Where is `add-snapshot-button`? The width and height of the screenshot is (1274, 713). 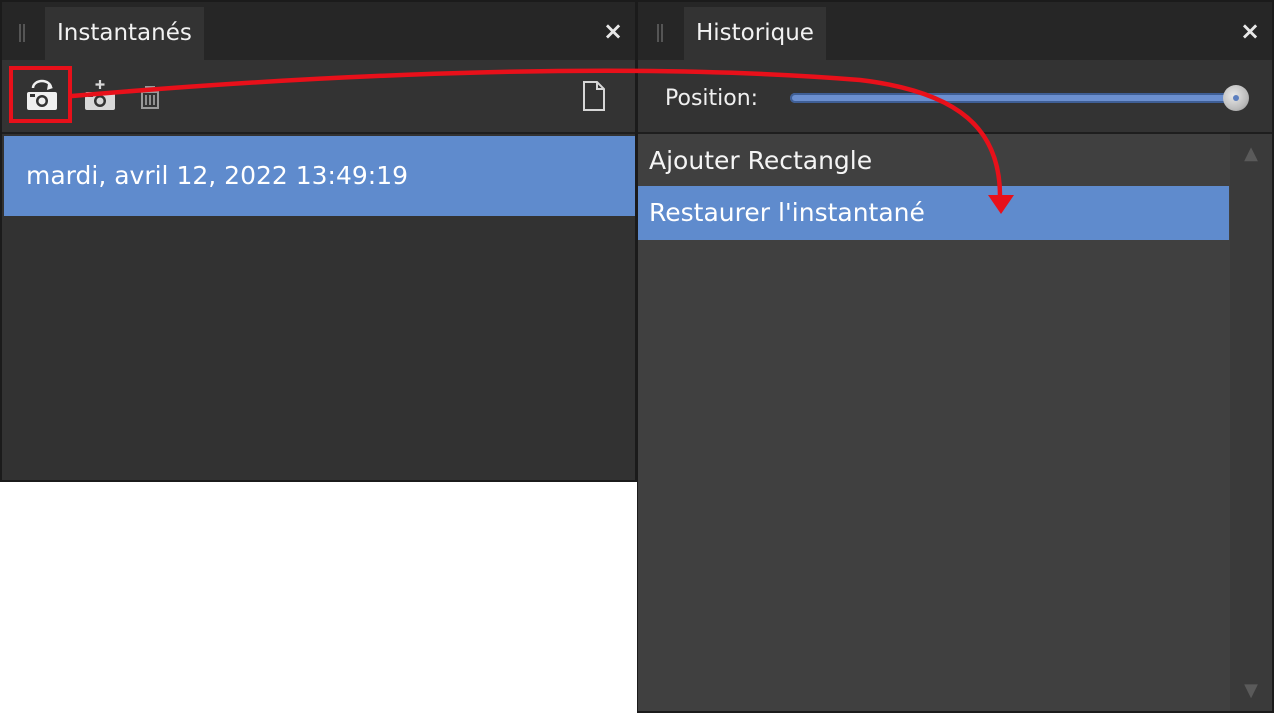 add-snapshot-button is located at coordinates (100, 96).